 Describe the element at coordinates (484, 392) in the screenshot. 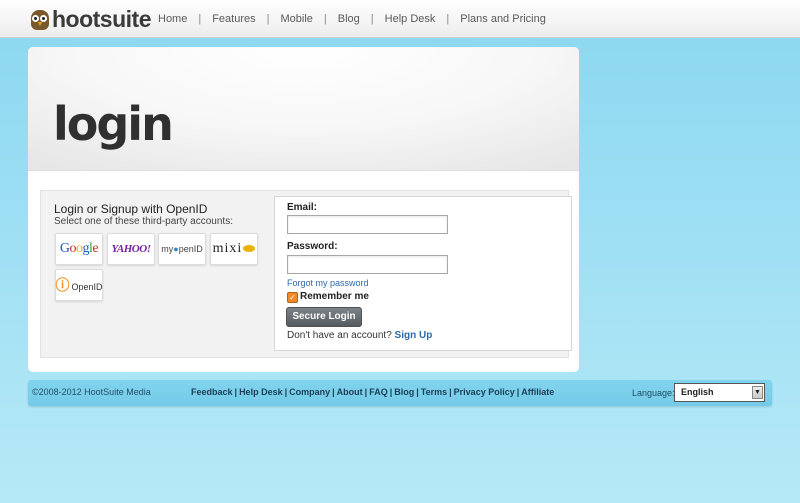

I see `footer-link-privacy-policy: Privacy Policy` at that location.